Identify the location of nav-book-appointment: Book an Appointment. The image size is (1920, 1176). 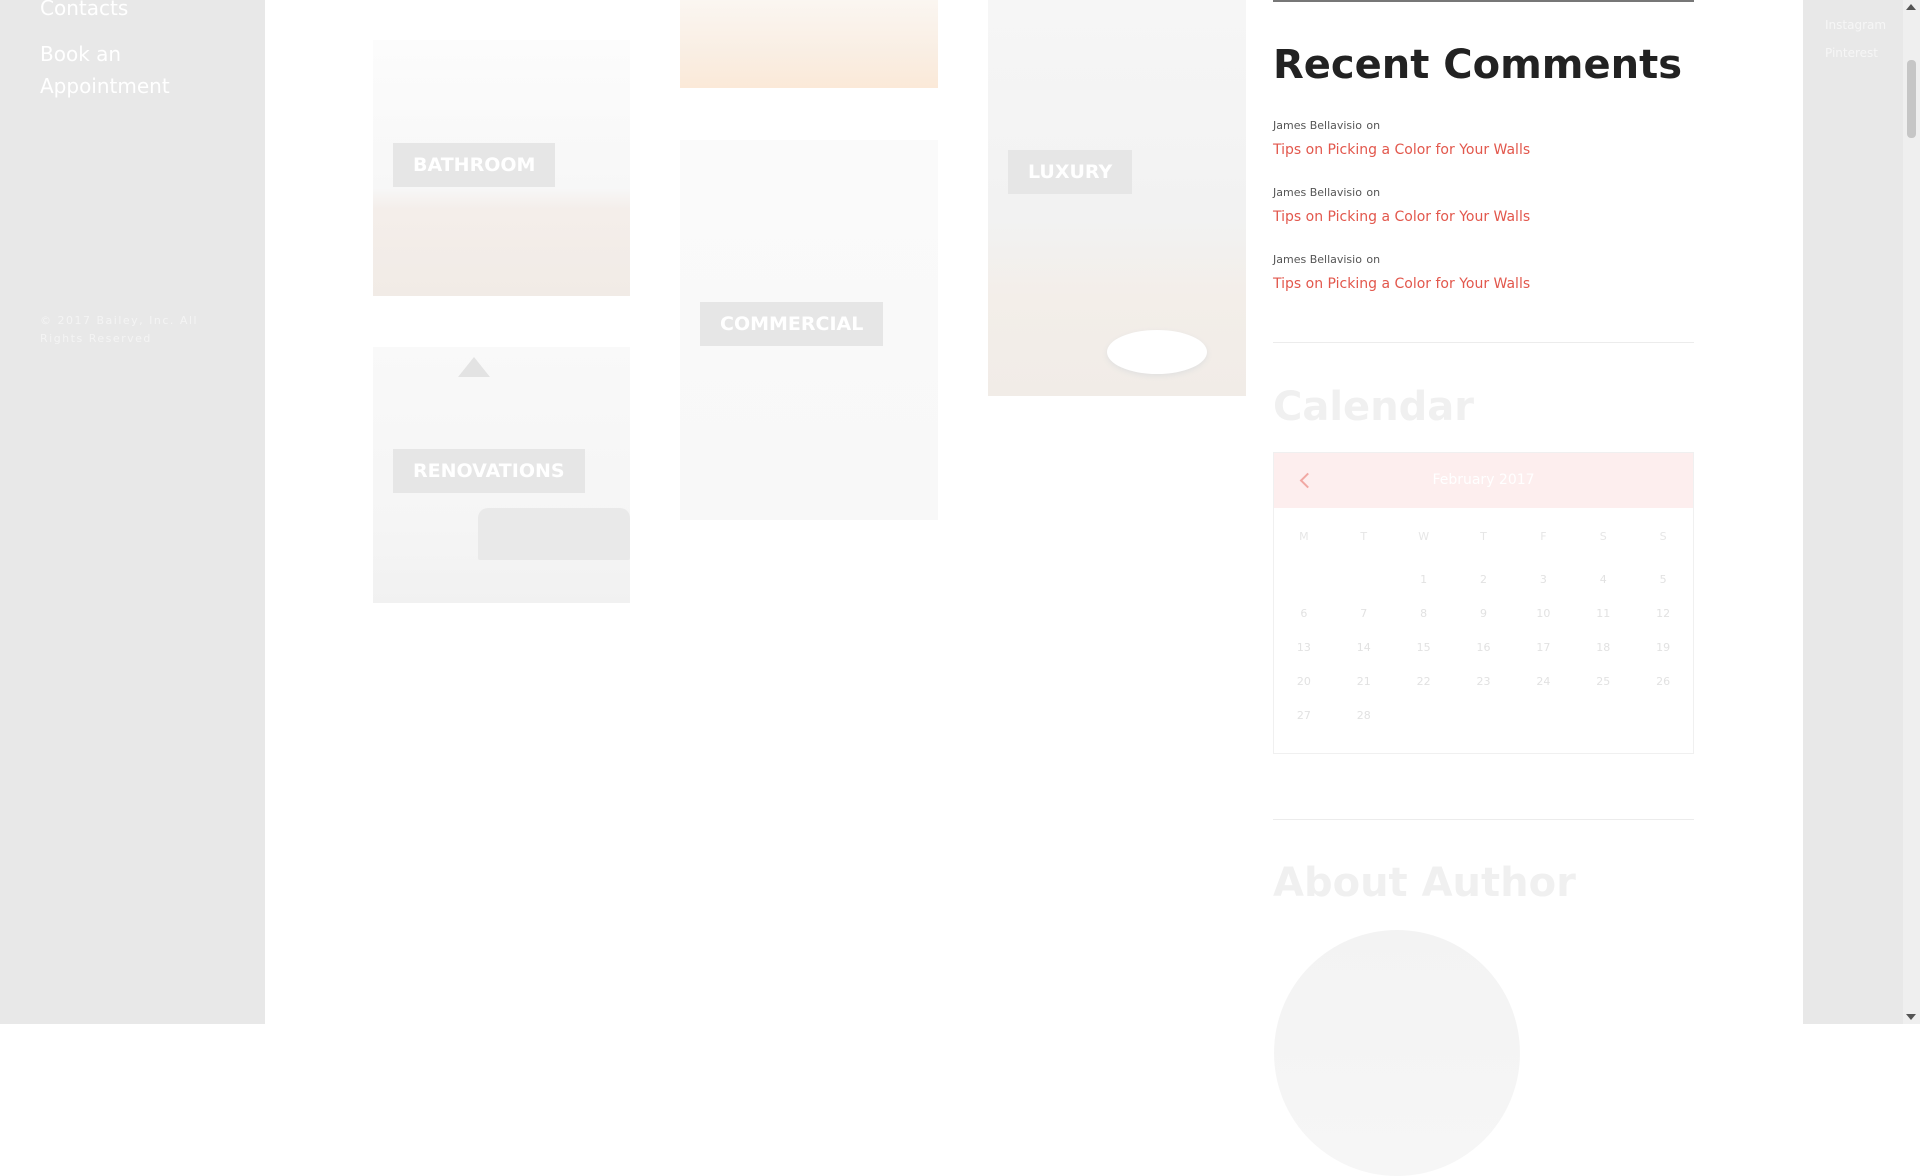
(120, 70).